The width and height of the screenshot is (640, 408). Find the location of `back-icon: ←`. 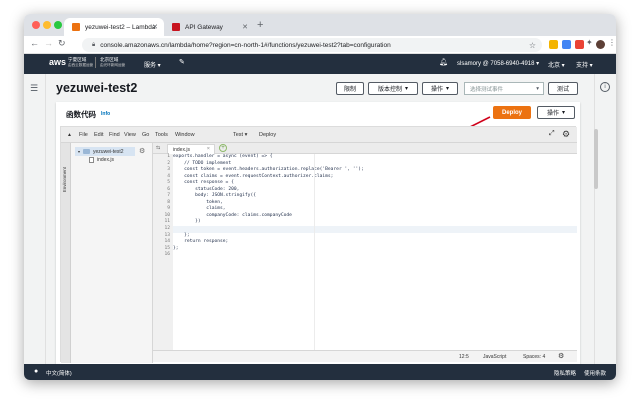

back-icon: ← is located at coordinates (34, 43).